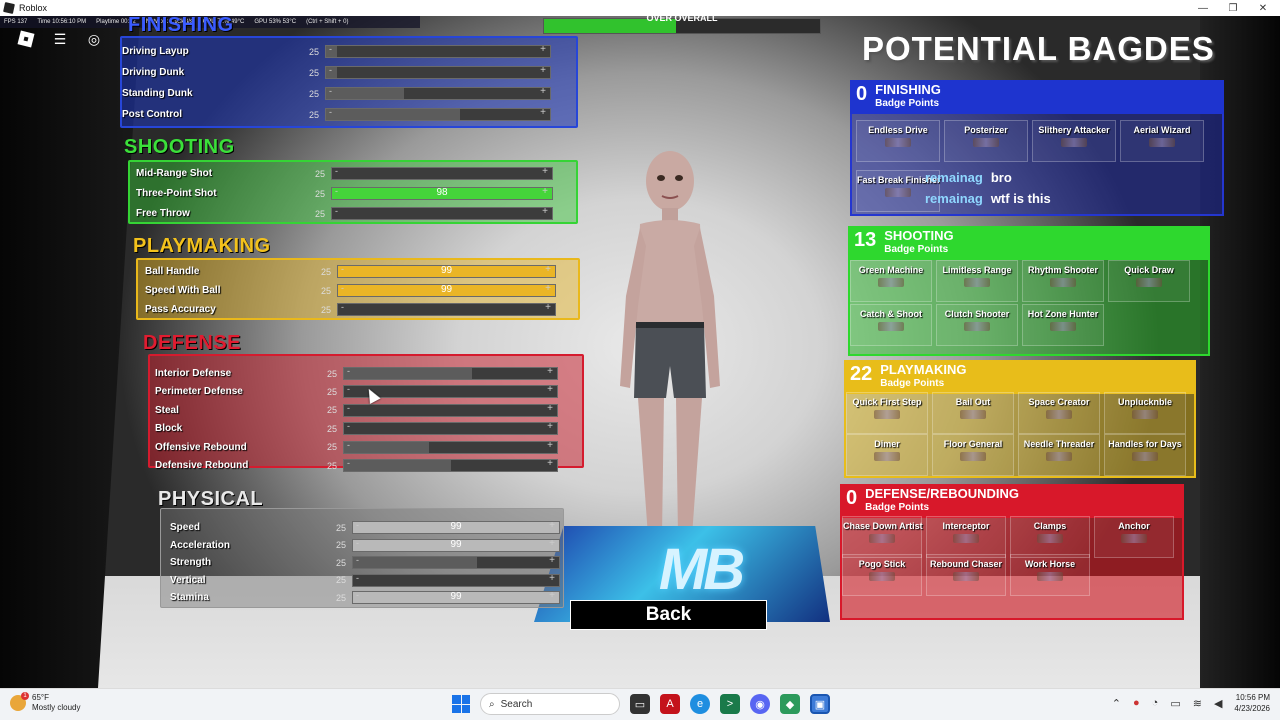 Image resolution: width=1280 pixels, height=720 pixels. I want to click on discord-icon: ◉, so click(760, 704).